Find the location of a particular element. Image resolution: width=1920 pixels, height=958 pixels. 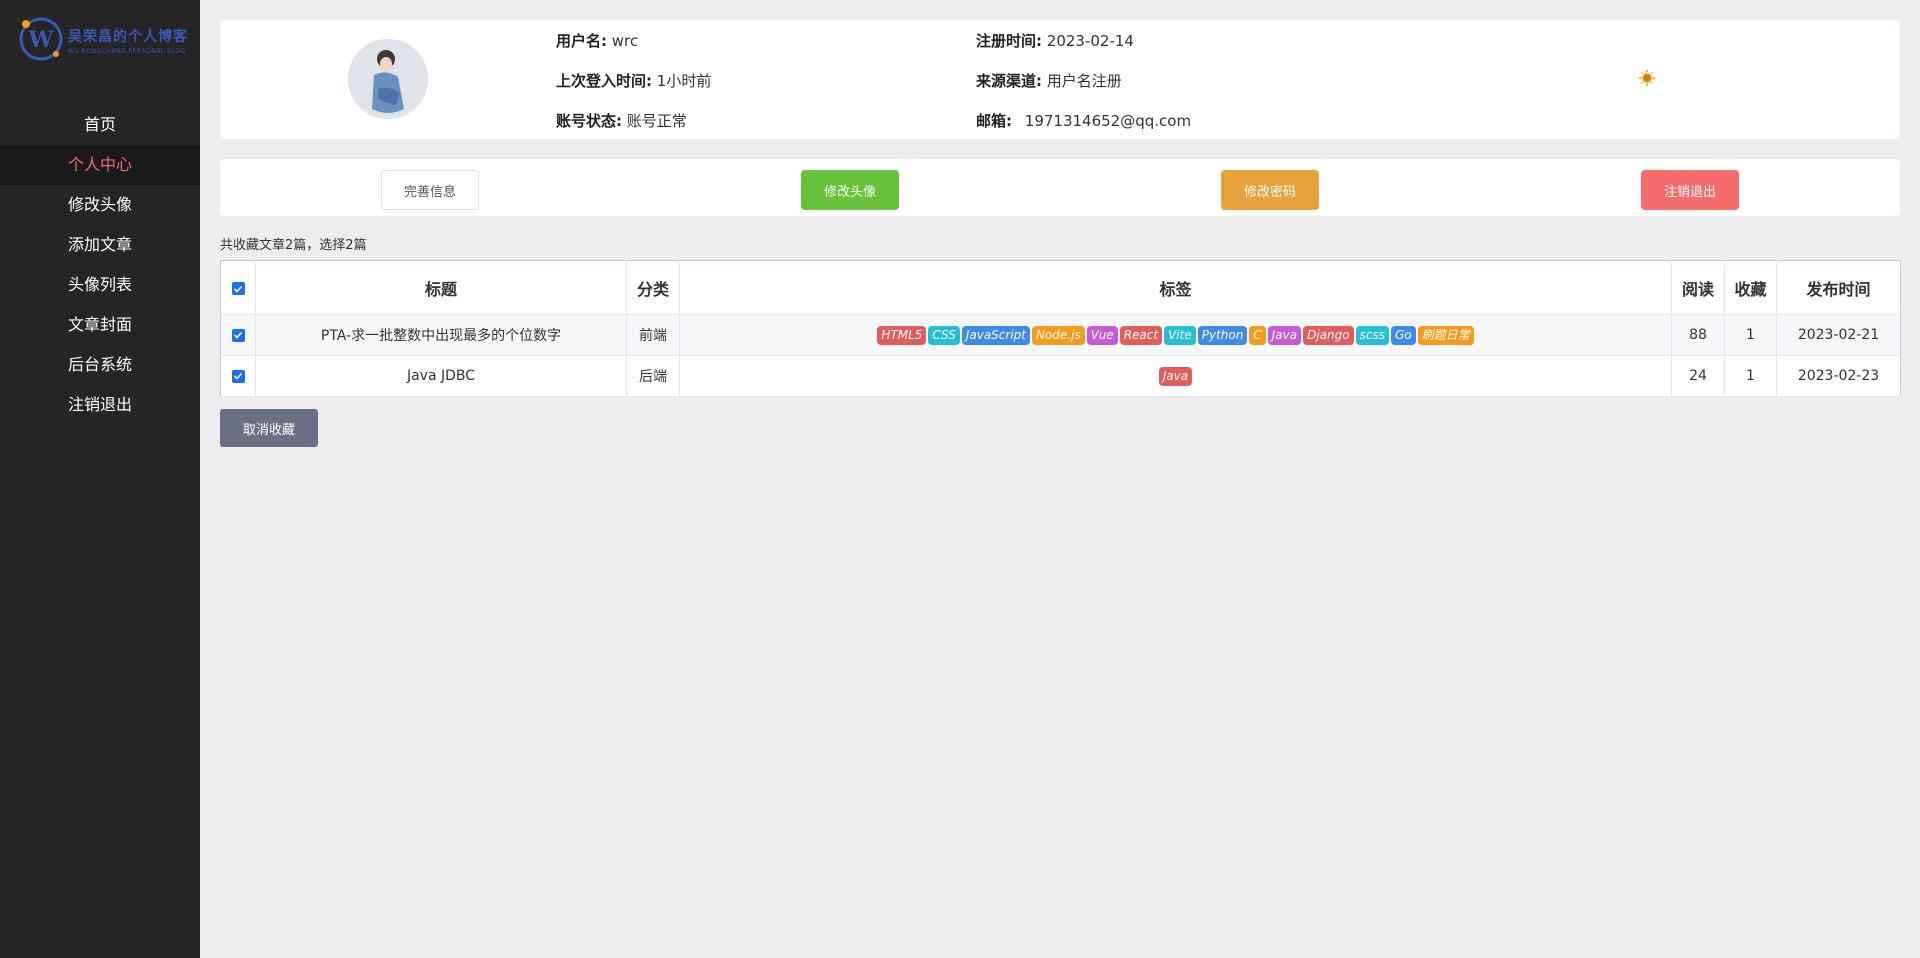

source-value: 用户名注册 is located at coordinates (1084, 81).